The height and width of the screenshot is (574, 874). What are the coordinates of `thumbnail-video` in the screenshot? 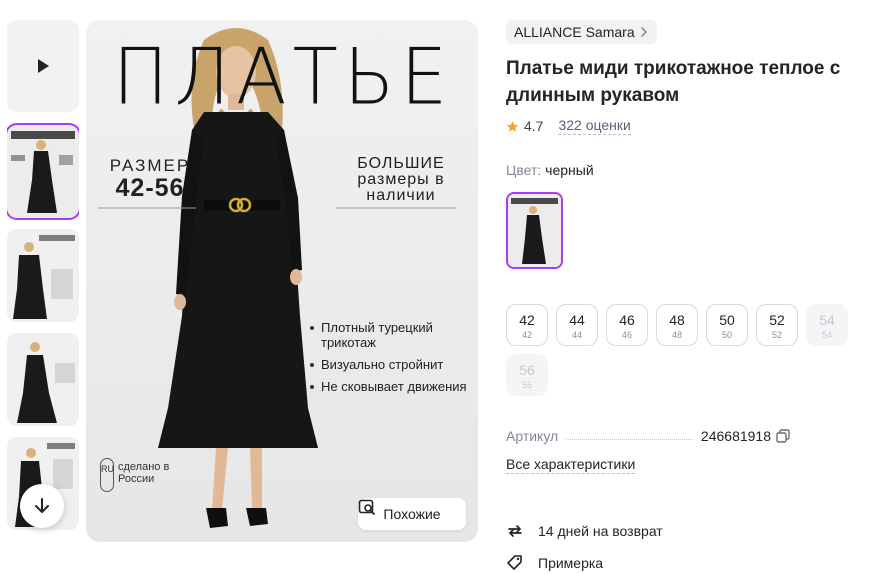 It's located at (43, 66).